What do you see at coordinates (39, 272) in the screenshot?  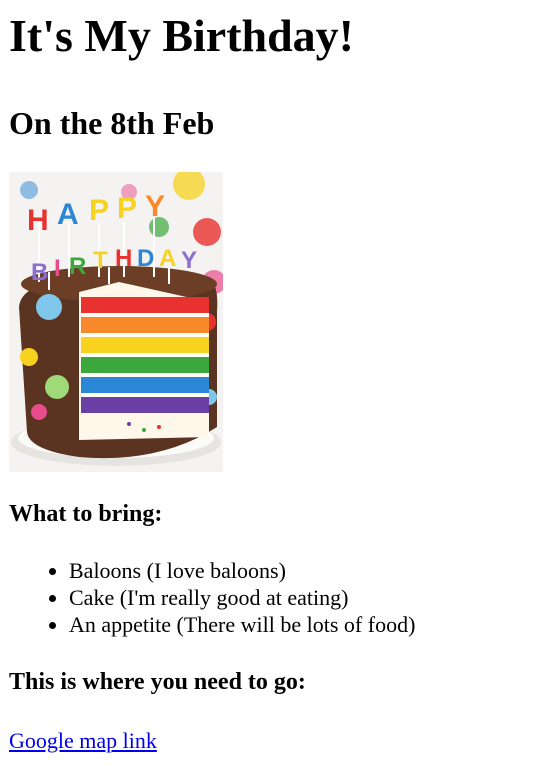 I see `cake-letter: B` at bounding box center [39, 272].